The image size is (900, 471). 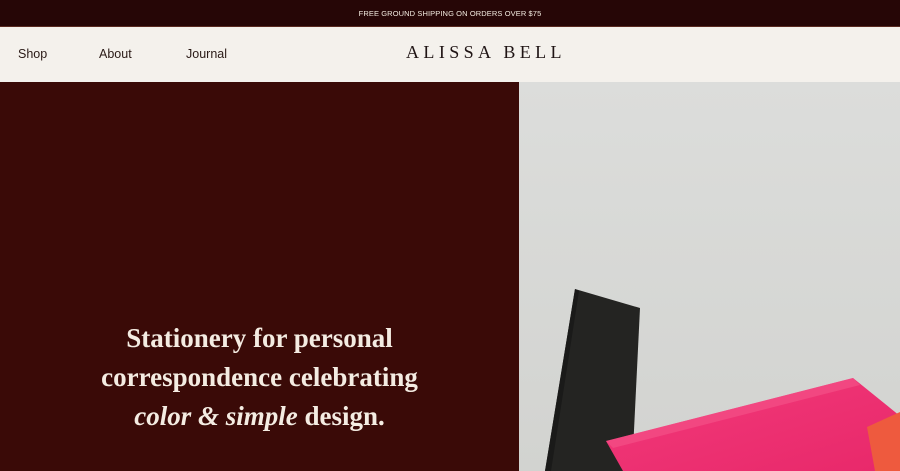 What do you see at coordinates (261, 416) in the screenshot?
I see `headline-word-simple: simple` at bounding box center [261, 416].